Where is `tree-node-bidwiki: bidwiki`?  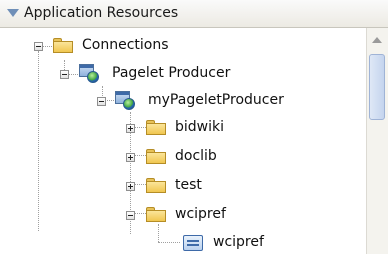 tree-node-bidwiki: bidwiki is located at coordinates (183, 128).